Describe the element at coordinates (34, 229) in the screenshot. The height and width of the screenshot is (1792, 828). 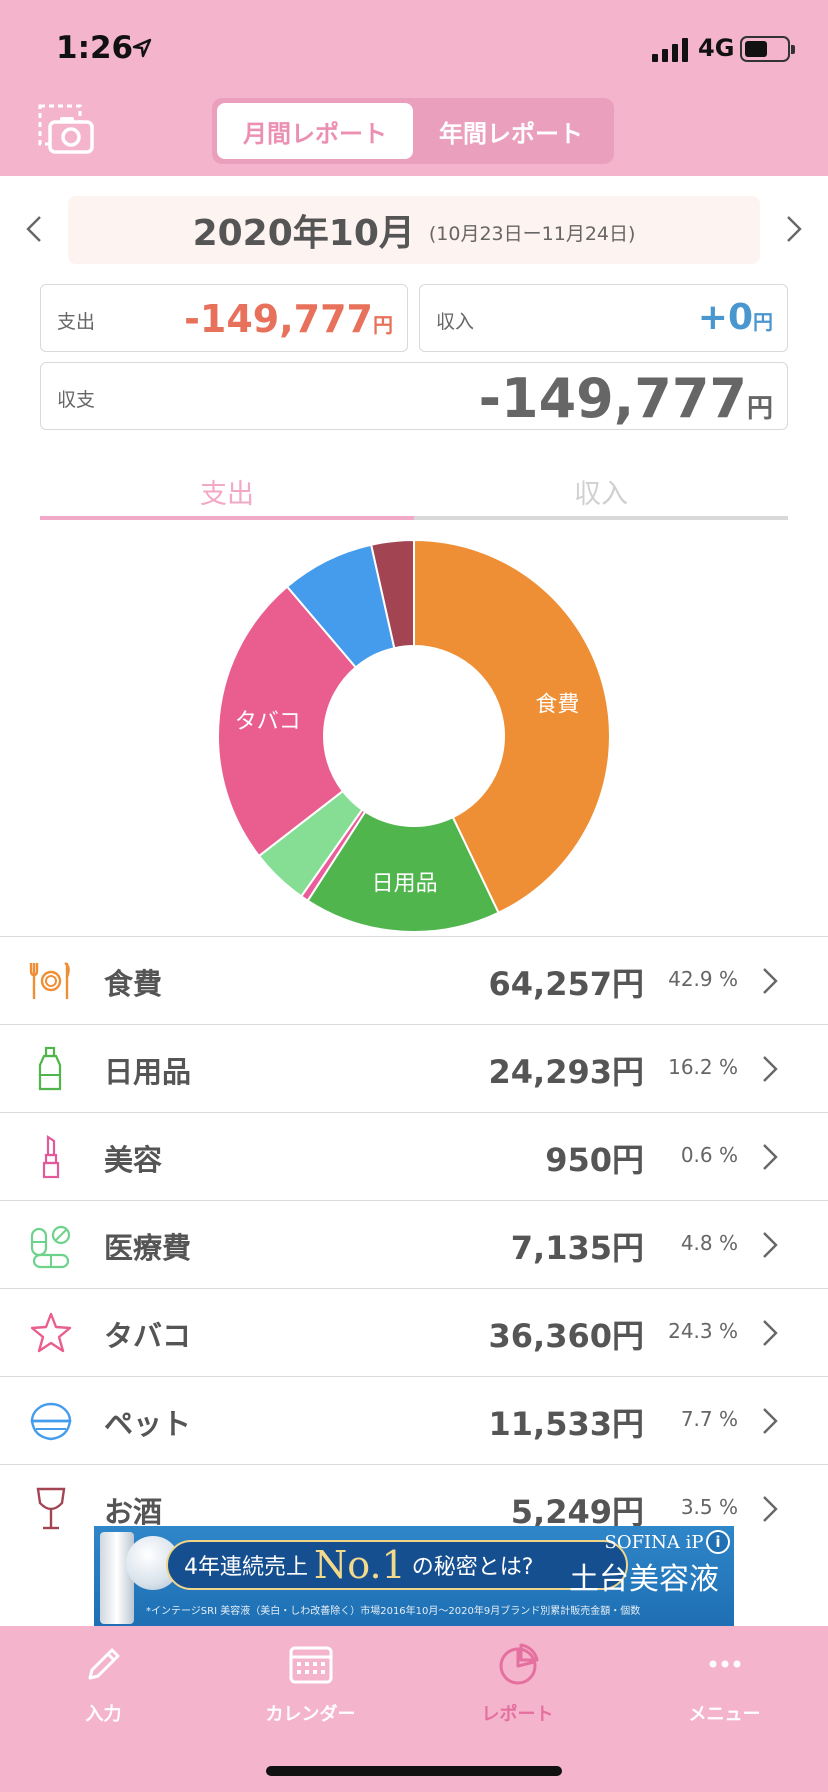
I see `previous-month-chevron-icon` at that location.